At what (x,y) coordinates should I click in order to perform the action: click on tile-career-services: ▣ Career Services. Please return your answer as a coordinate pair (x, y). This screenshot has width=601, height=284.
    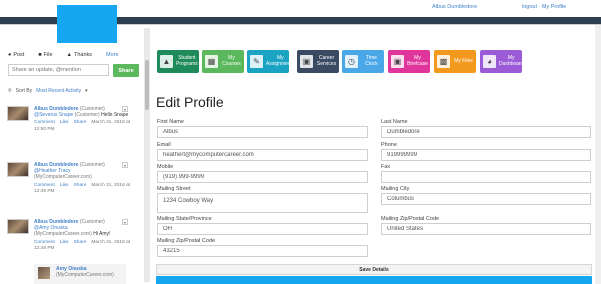
    Looking at the image, I should click on (318, 61).